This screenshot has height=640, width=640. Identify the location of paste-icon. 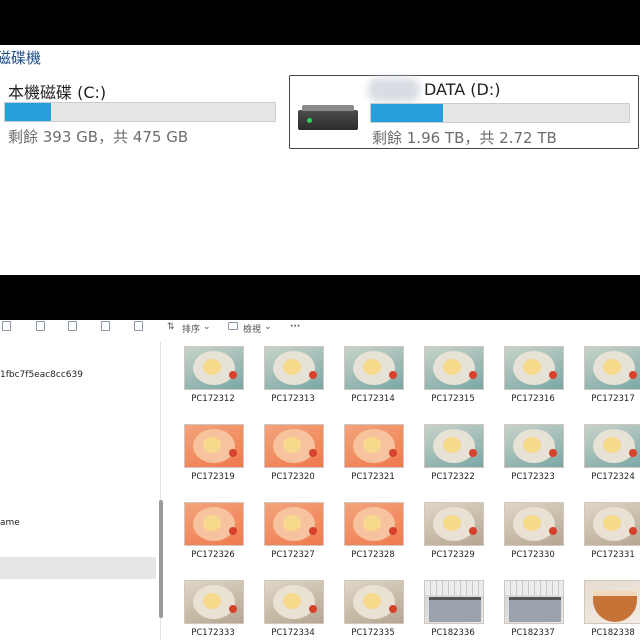
(40, 326).